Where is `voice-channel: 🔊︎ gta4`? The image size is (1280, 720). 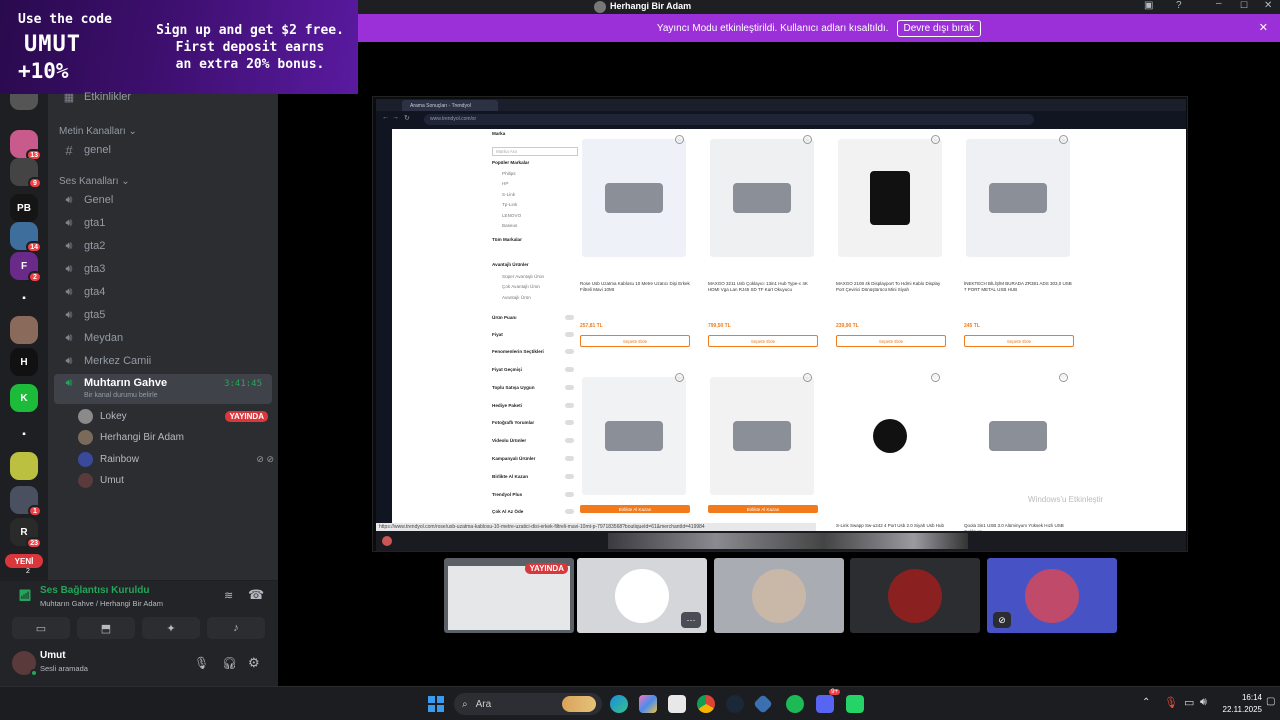
voice-channel: 🔊︎ gta4 is located at coordinates (163, 292).